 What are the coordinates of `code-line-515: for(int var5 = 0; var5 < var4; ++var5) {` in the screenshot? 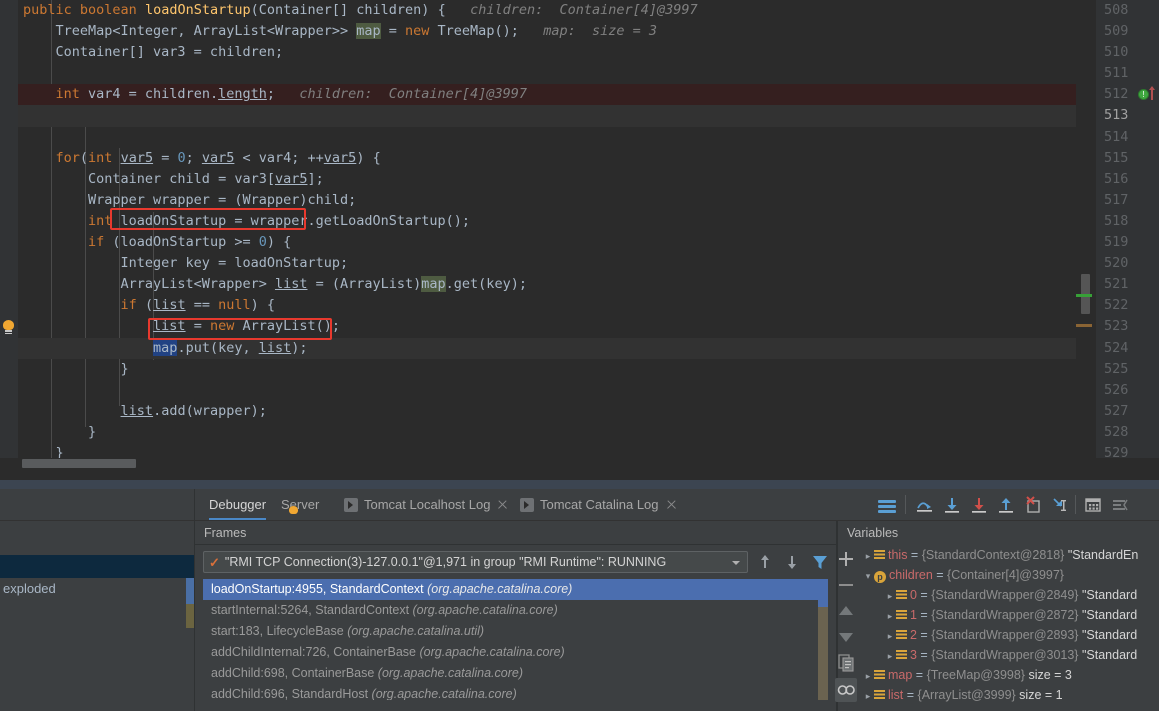 It's located at (549, 158).